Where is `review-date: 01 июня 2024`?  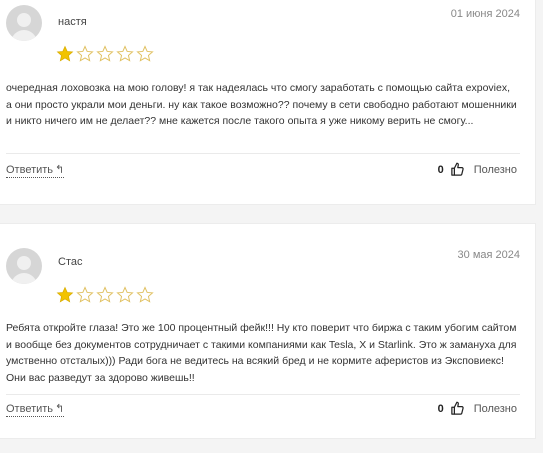
review-date: 01 июня 2024 is located at coordinates (485, 14).